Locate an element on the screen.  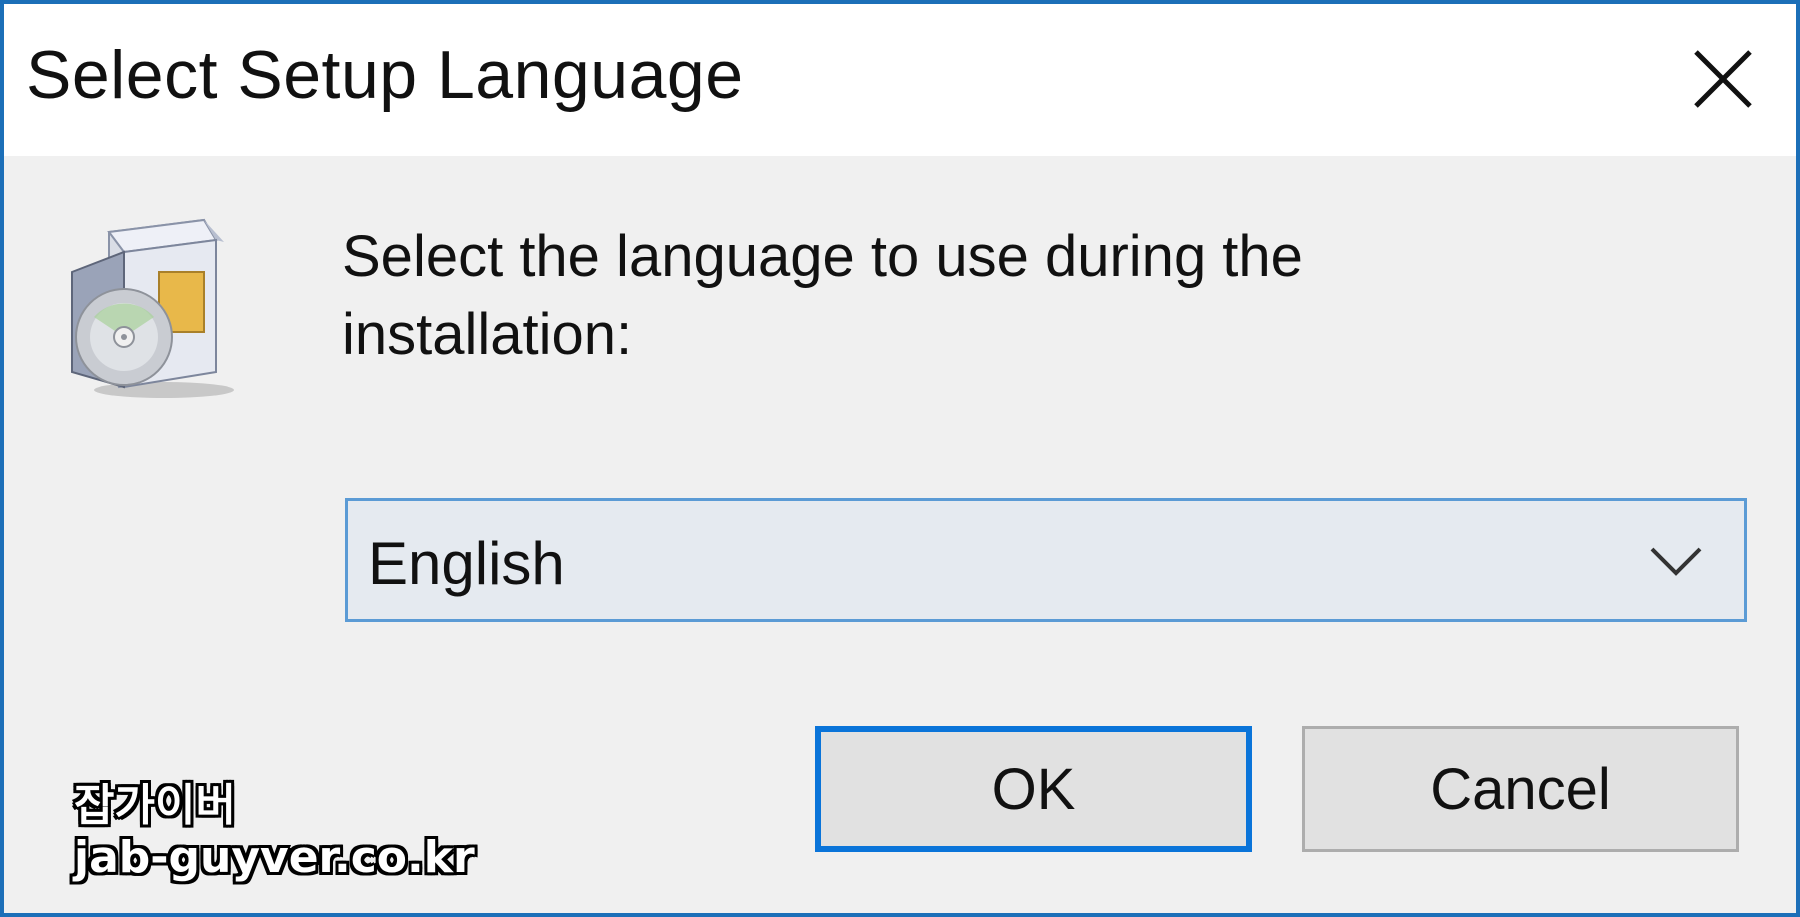
cancel-button: Cancel is located at coordinates (1520, 789).